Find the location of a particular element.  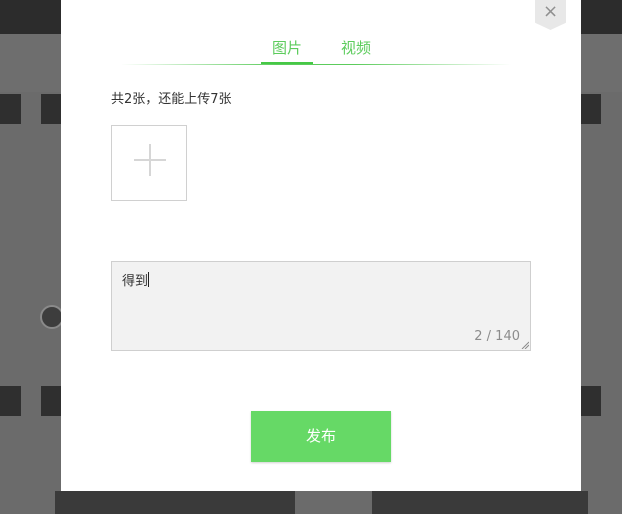

publish-button: 发布 is located at coordinates (321, 436).